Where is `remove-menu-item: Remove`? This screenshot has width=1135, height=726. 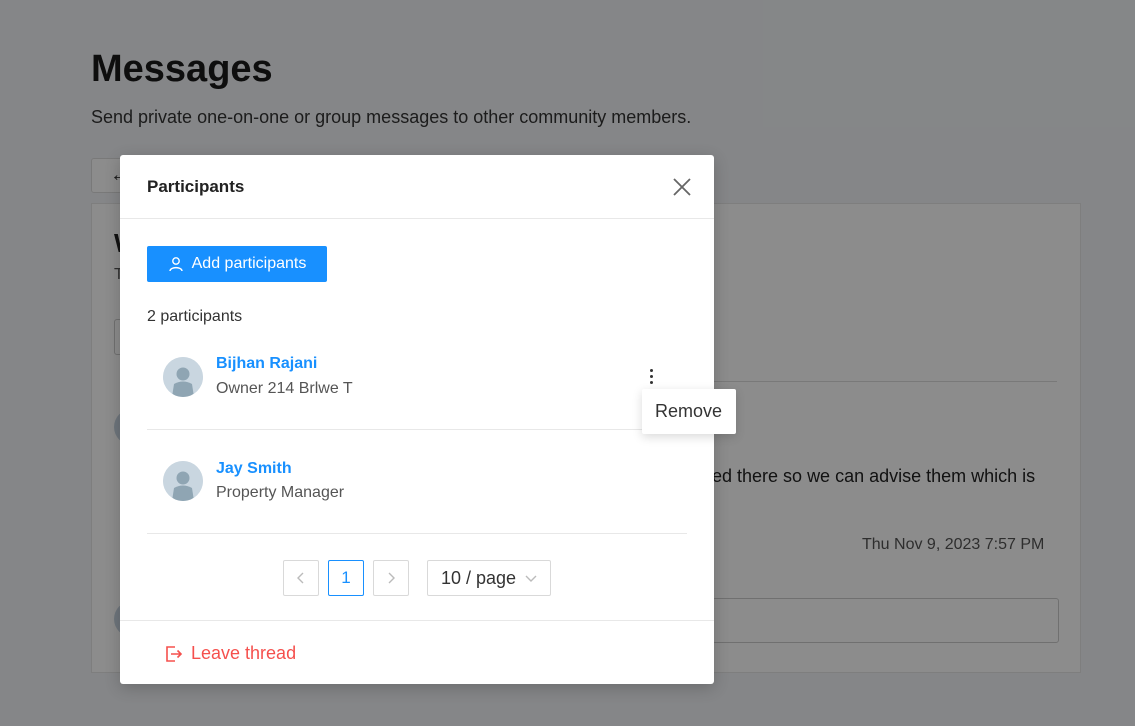
remove-menu-item: Remove is located at coordinates (688, 411).